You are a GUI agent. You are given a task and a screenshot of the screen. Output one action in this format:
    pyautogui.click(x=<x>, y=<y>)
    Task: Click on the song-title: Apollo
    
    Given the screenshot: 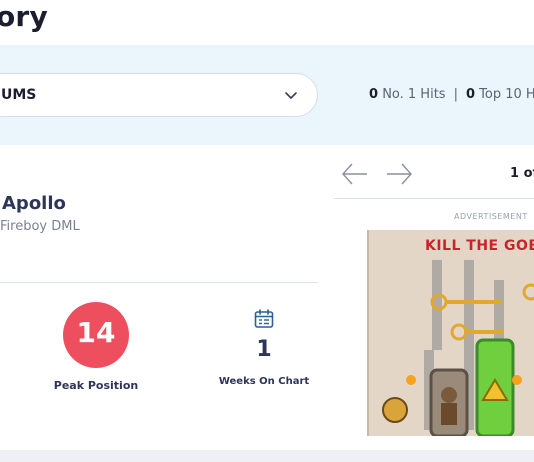 What is the action you would take?
    pyautogui.click(x=34, y=203)
    